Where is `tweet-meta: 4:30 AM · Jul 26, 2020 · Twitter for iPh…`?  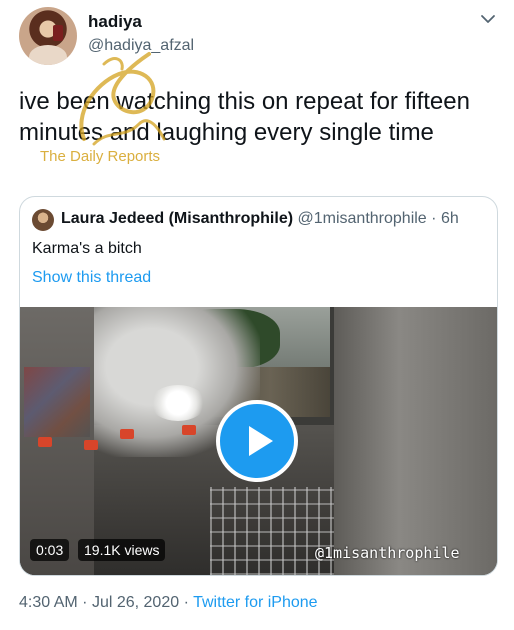 tweet-meta: 4:30 AM · Jul 26, 2020 · Twitter for iPh… is located at coordinates (168, 603).